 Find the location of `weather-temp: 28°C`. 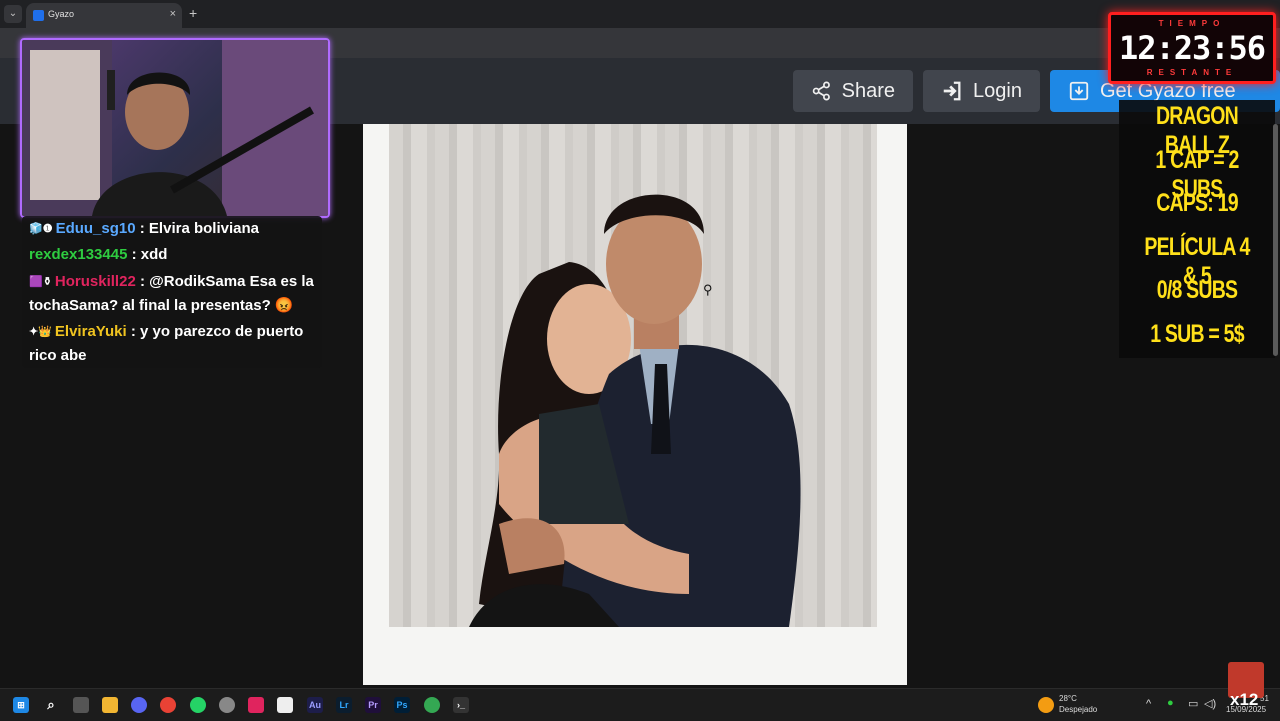

weather-temp: 28°C is located at coordinates (1068, 698).